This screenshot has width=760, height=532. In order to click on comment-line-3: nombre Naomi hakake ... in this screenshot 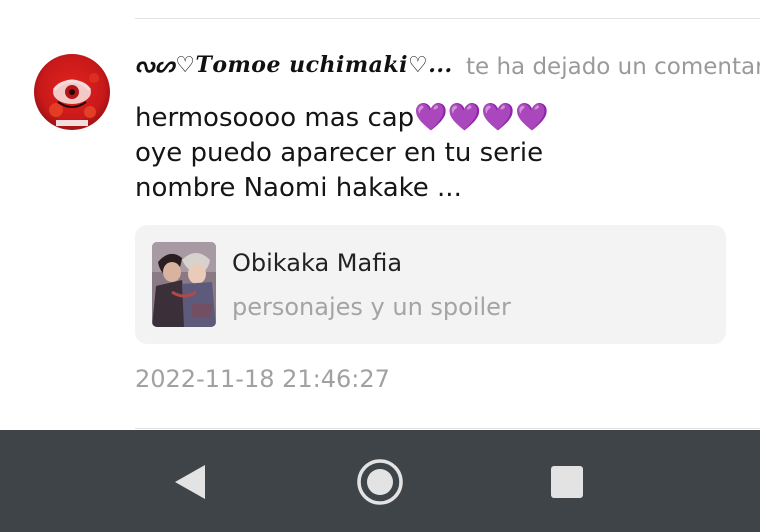, I will do `click(298, 188)`.